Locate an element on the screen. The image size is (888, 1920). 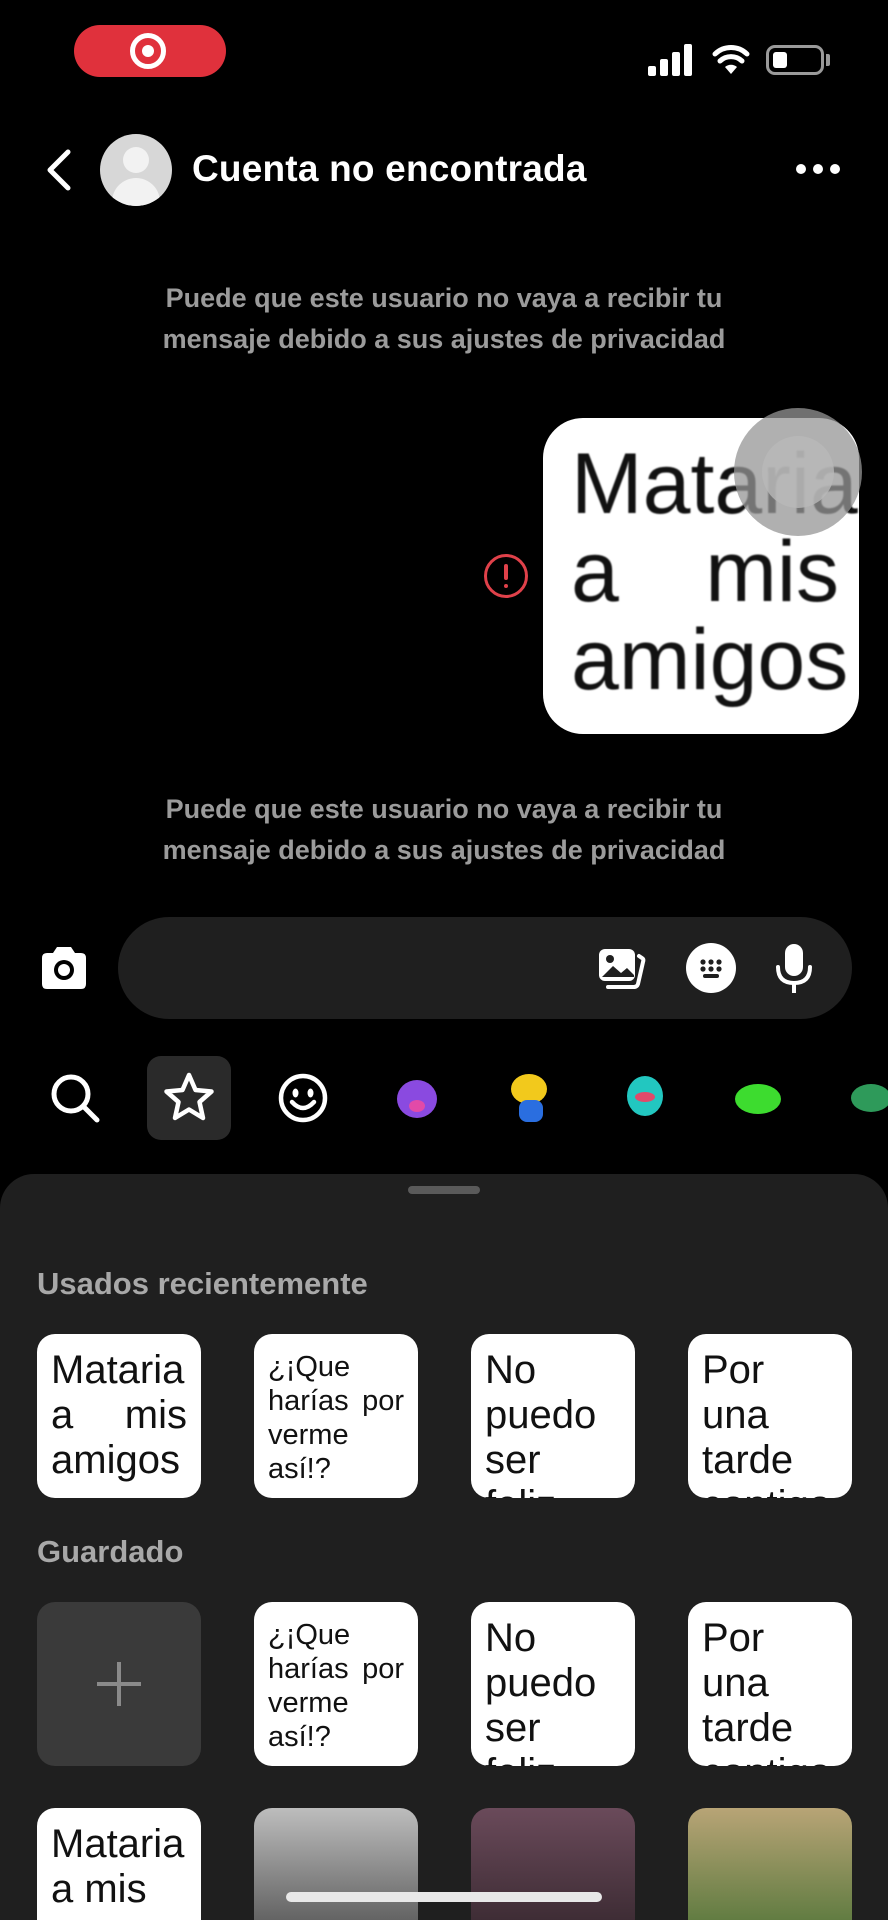
purple-face-sticker-icon is located at coordinates (417, 1099).